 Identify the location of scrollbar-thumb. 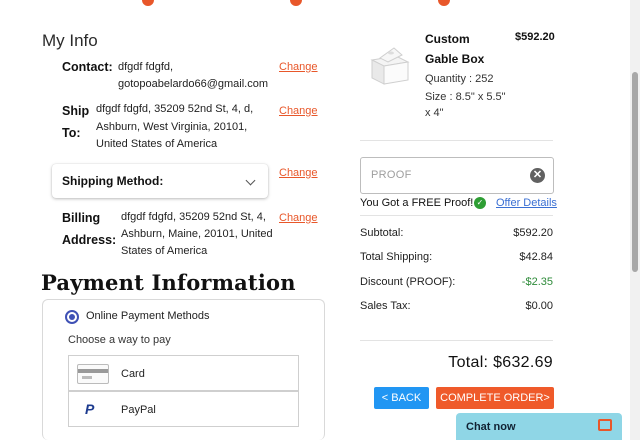
(635, 172).